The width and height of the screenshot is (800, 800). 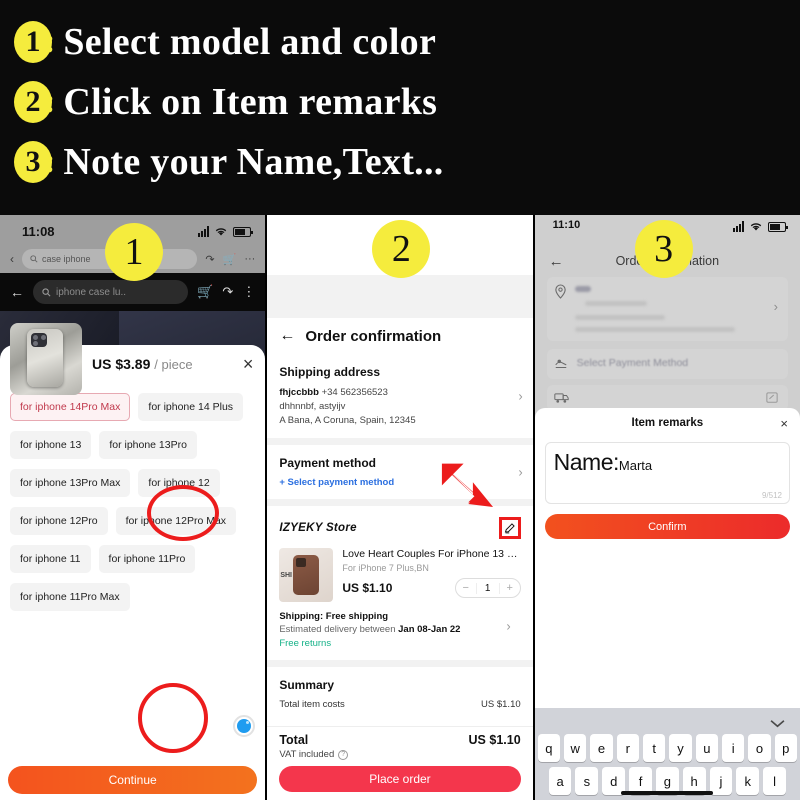 I want to click on cart-icon-gray: 🛒, so click(x=230, y=259).